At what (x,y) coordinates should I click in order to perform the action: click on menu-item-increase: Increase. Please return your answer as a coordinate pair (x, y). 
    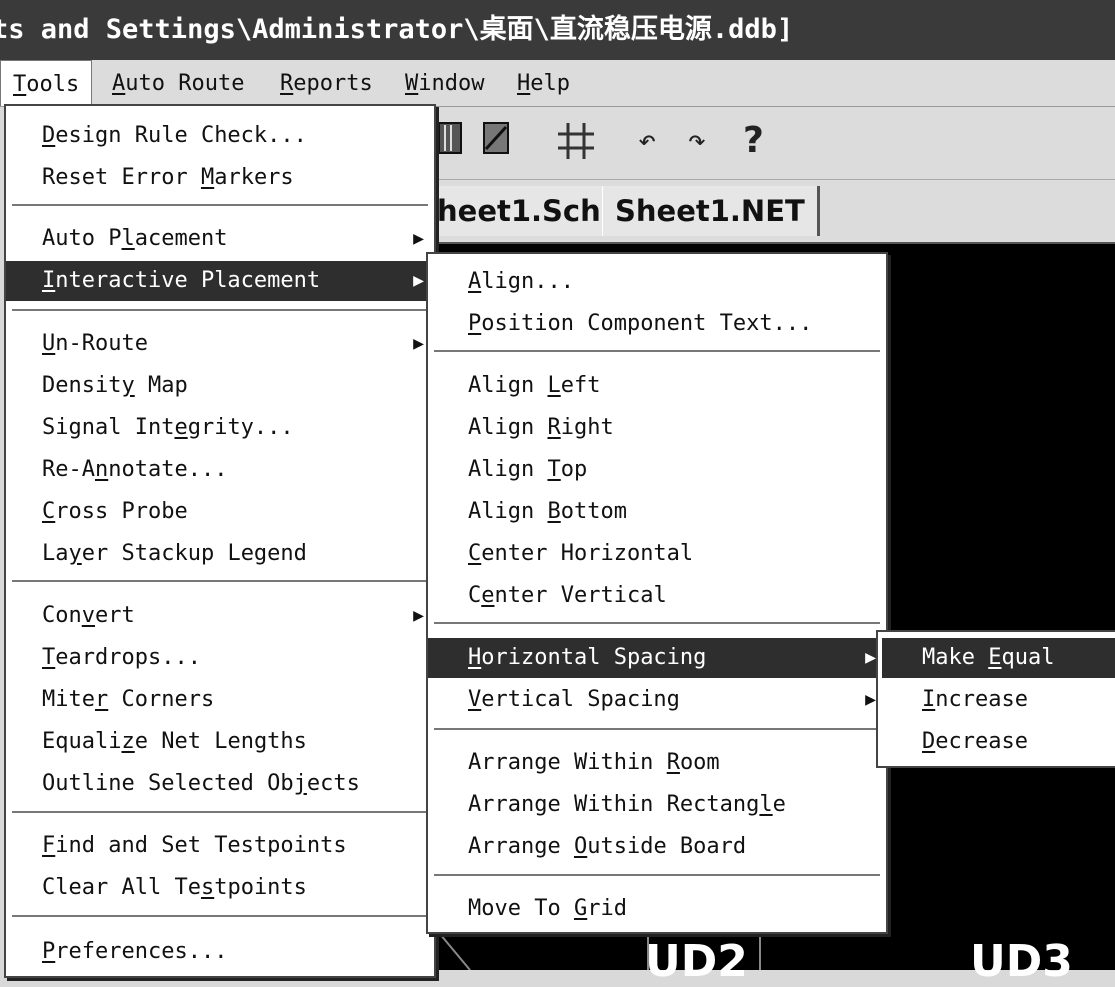
    Looking at the image, I should click on (996, 700).